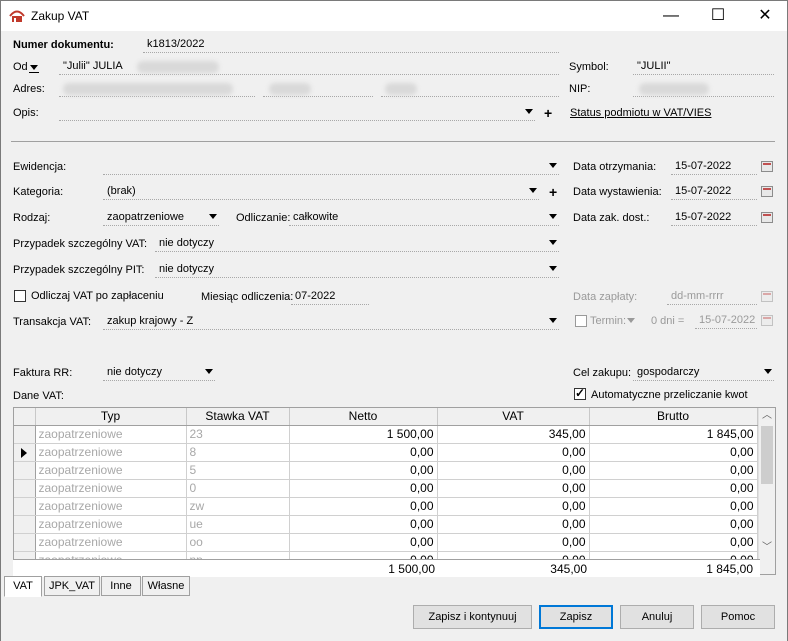 The width and height of the screenshot is (788, 641). Describe the element at coordinates (238, 506) in the screenshot. I see `cell-stawka: zw` at that location.